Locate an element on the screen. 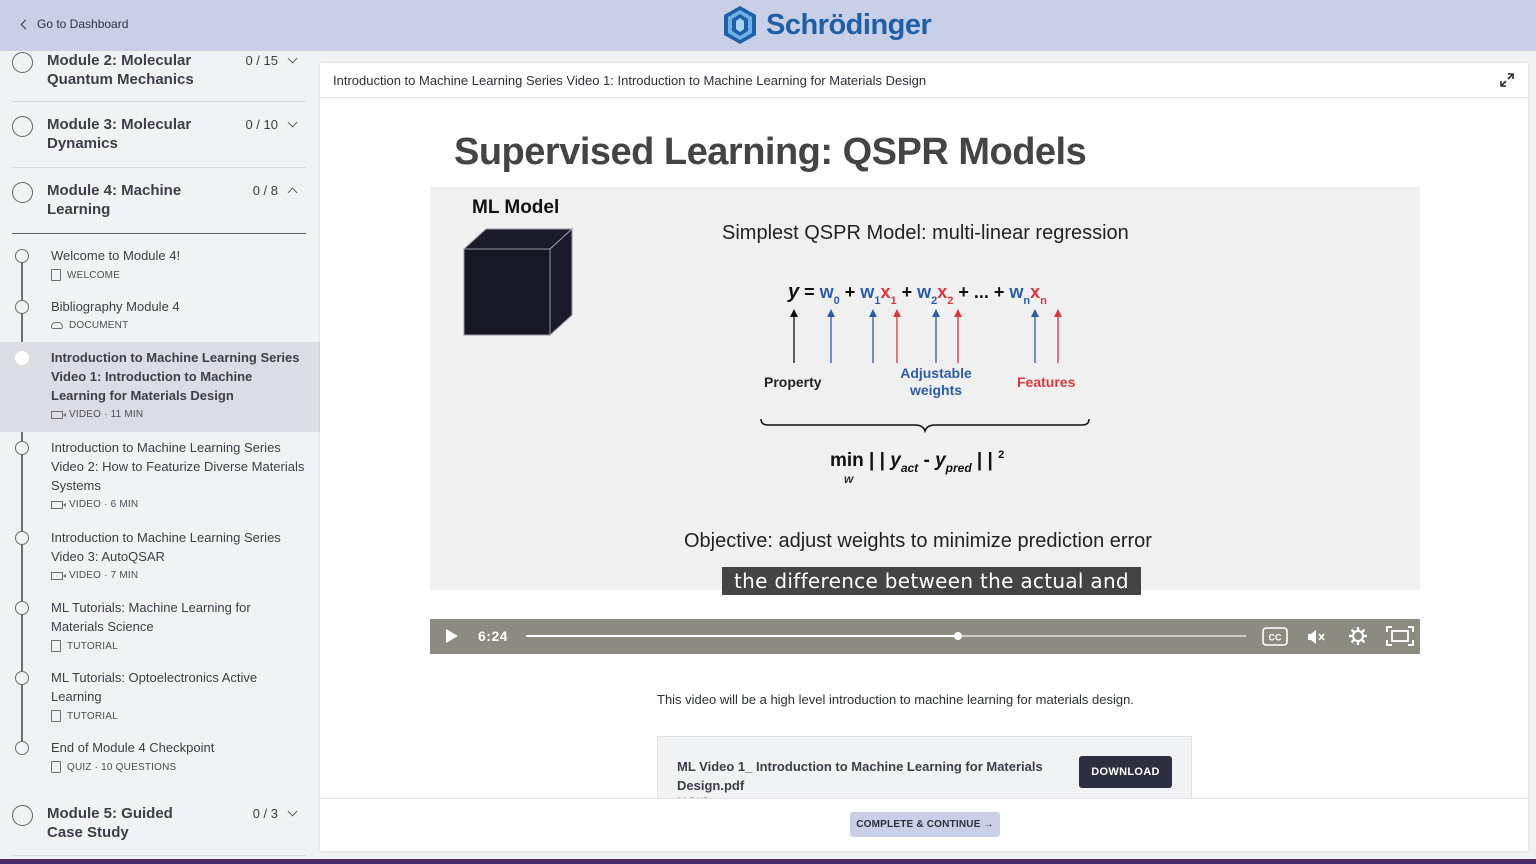 This screenshot has width=1536, height=864. arrow-x1 is located at coordinates (897, 336).